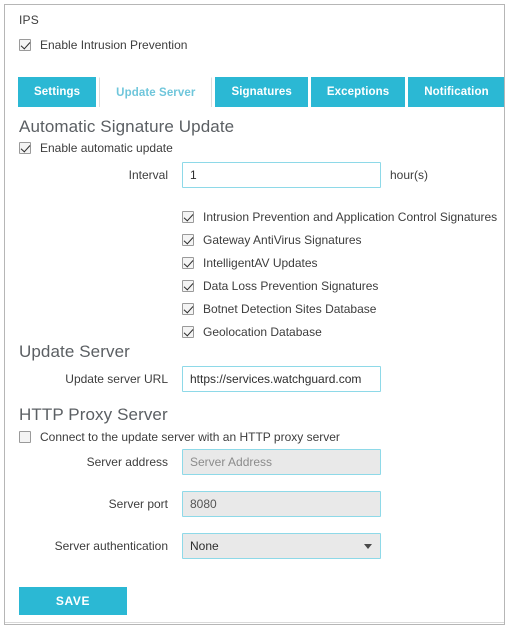 The height and width of the screenshot is (631, 519). What do you see at coordinates (409, 175) in the screenshot?
I see `interval-suffix-label: hour(s)` at bounding box center [409, 175].